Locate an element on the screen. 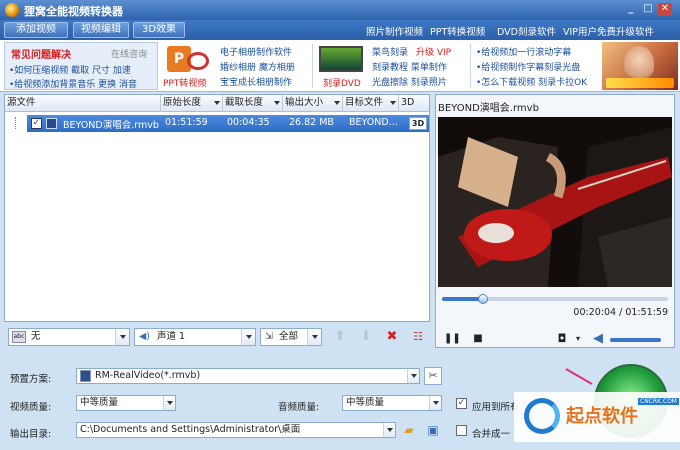  faq-line-2: •给视频添加背景音乐 更换 消音 is located at coordinates (73, 83).